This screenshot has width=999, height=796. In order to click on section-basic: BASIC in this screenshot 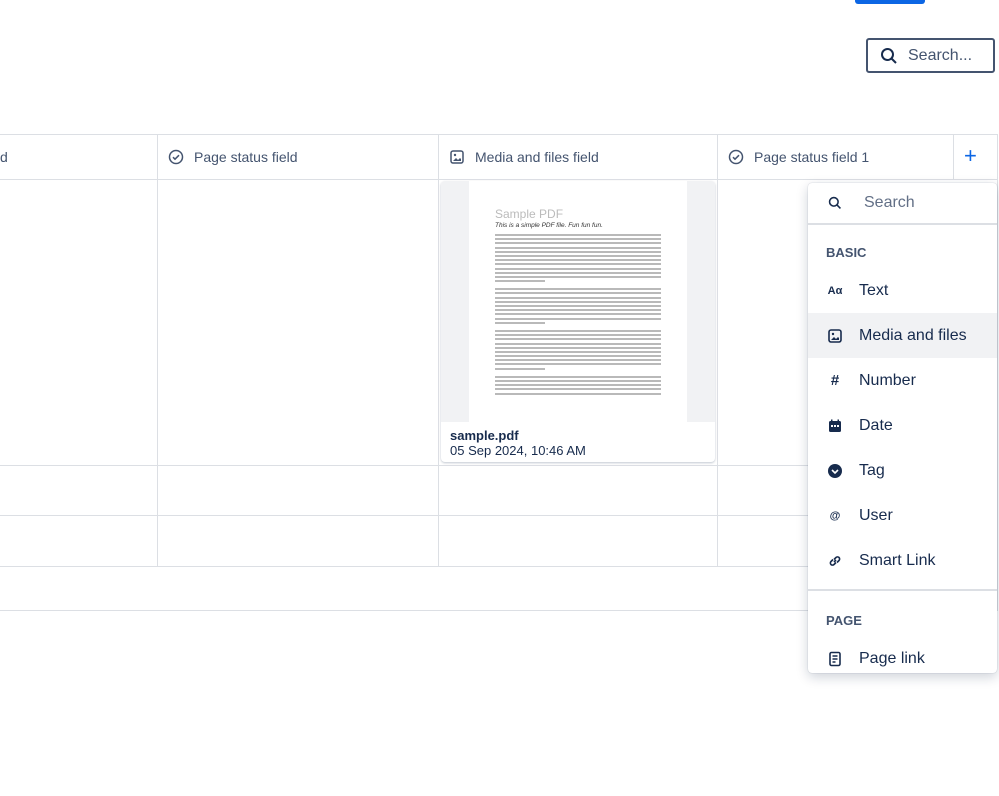, I will do `click(846, 252)`.